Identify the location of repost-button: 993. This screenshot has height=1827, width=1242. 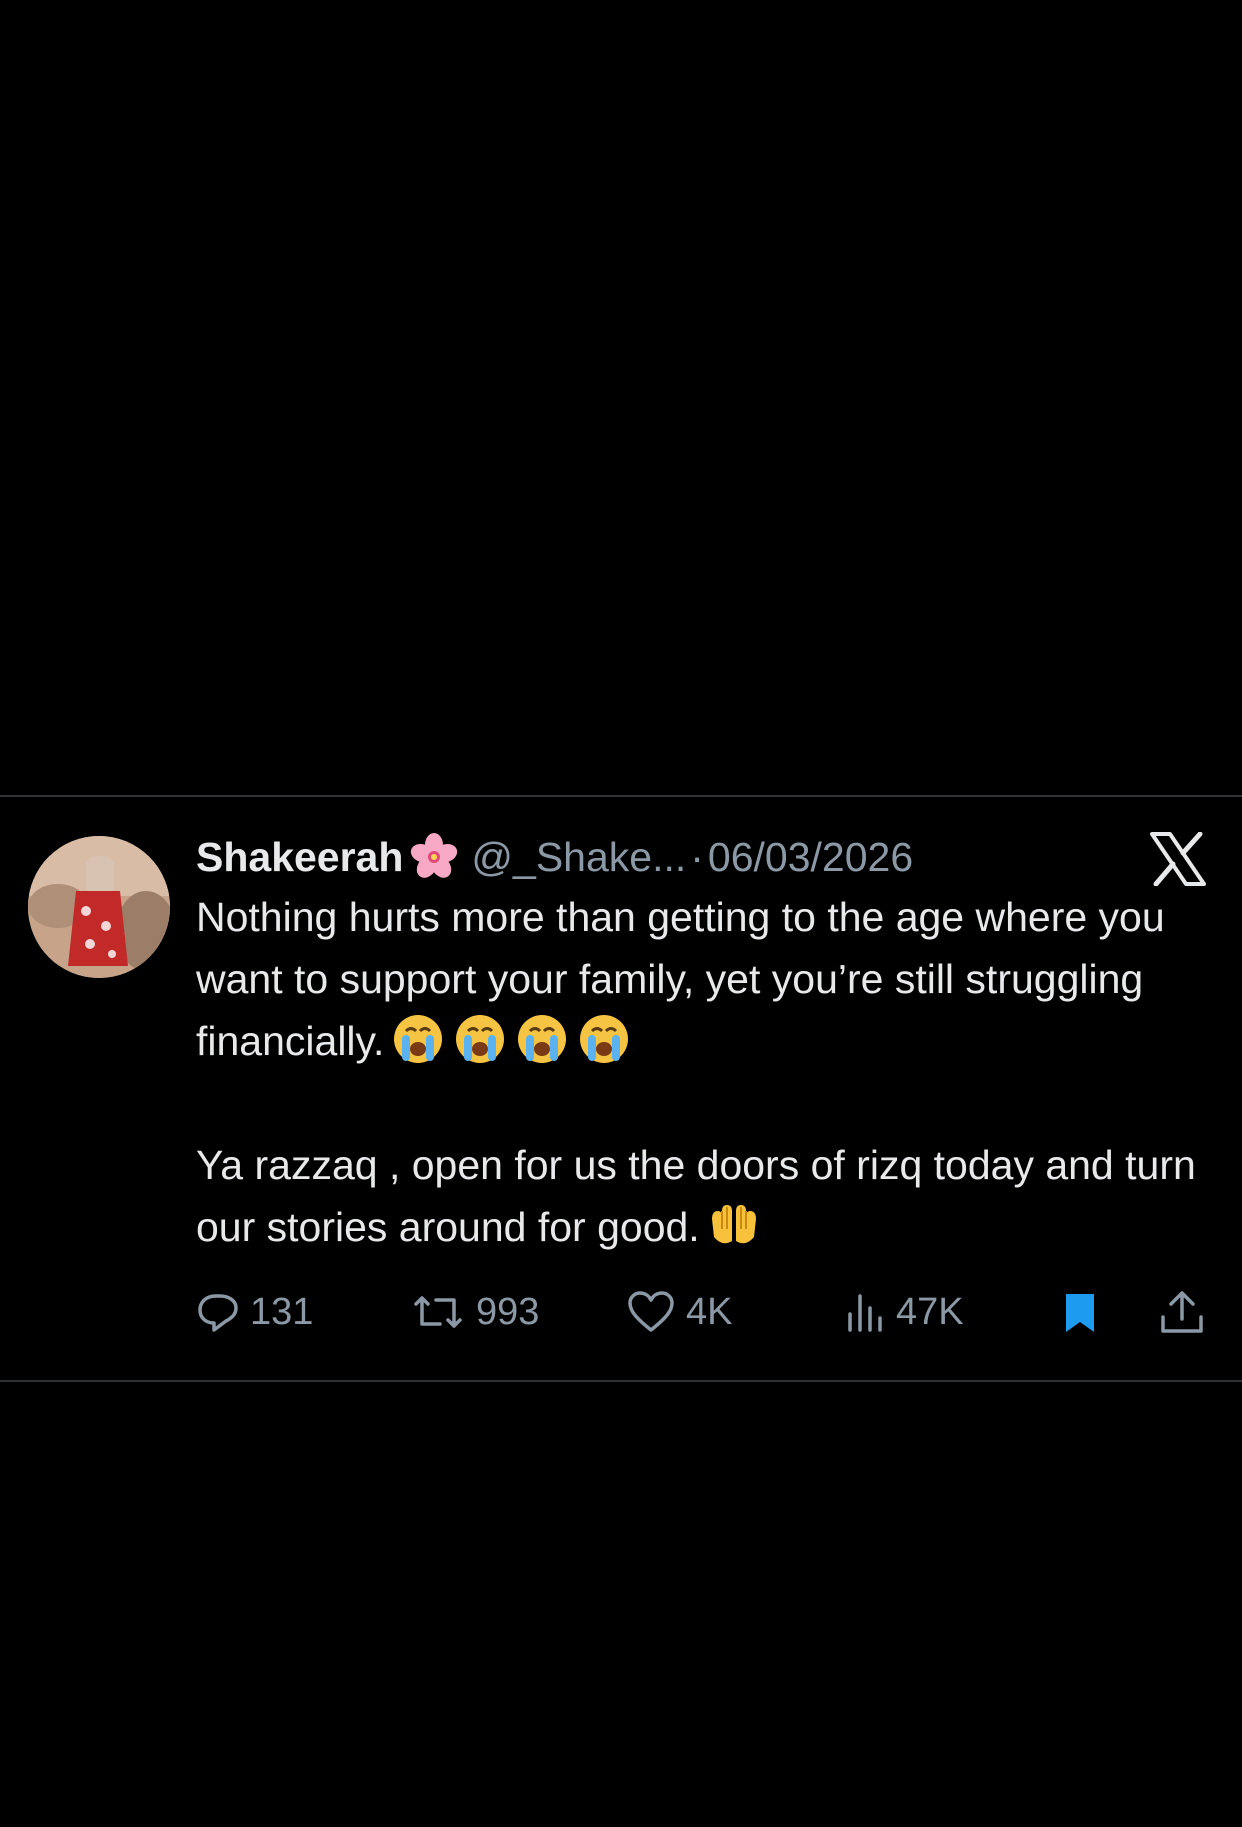
(474, 1312).